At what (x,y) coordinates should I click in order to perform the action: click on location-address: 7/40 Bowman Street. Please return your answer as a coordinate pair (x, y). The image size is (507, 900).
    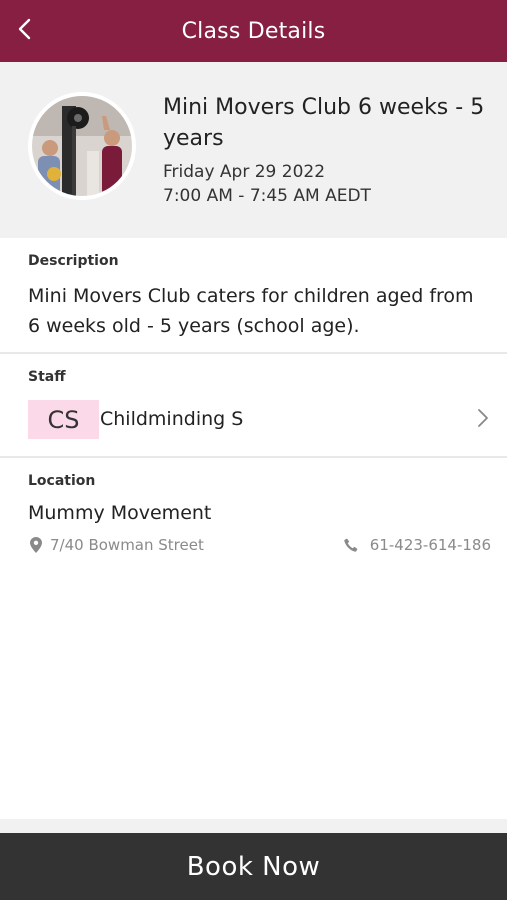
    Looking at the image, I should click on (117, 545).